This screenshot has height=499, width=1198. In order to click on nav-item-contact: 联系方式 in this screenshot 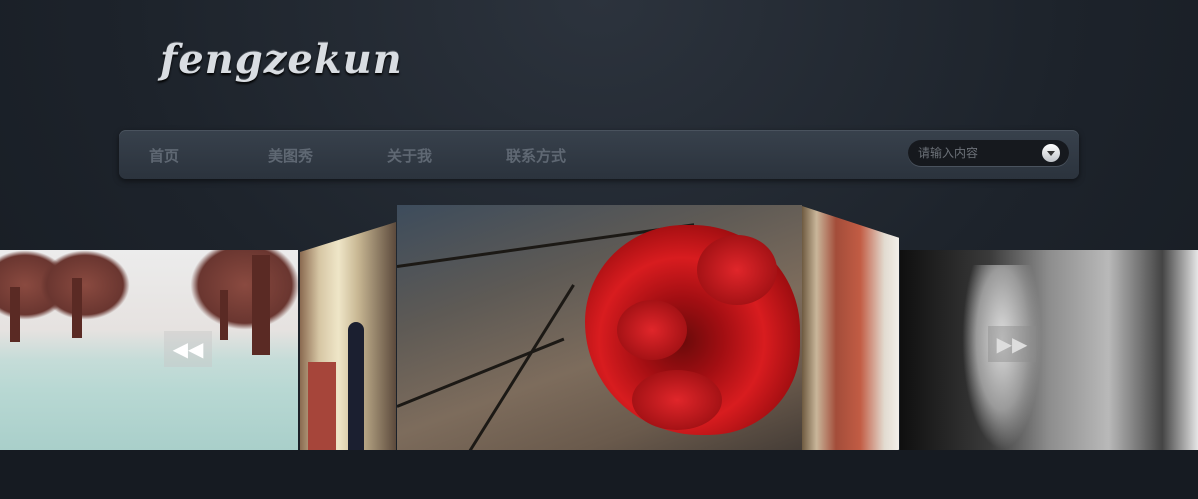, I will do `click(536, 155)`.